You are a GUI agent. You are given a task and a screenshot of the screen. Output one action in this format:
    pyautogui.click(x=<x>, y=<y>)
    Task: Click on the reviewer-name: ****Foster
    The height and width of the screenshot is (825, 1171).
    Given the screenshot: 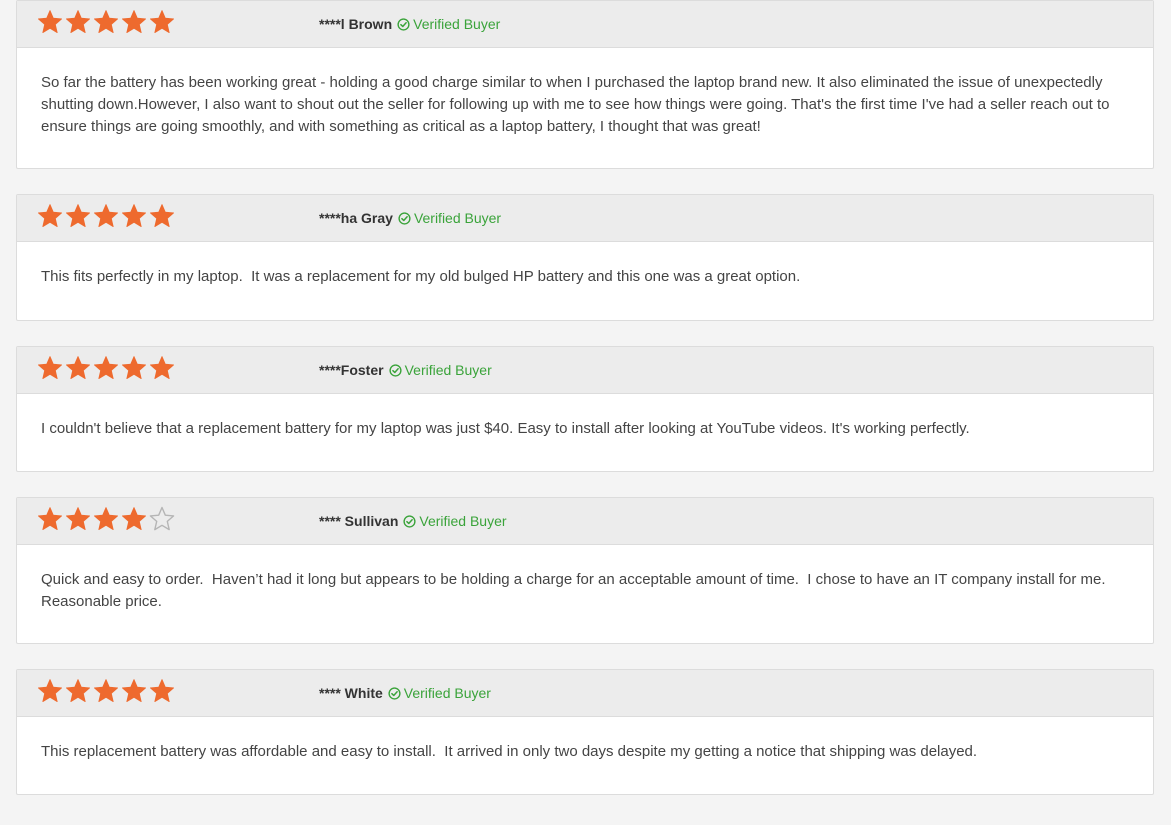 What is the action you would take?
    pyautogui.click(x=351, y=370)
    